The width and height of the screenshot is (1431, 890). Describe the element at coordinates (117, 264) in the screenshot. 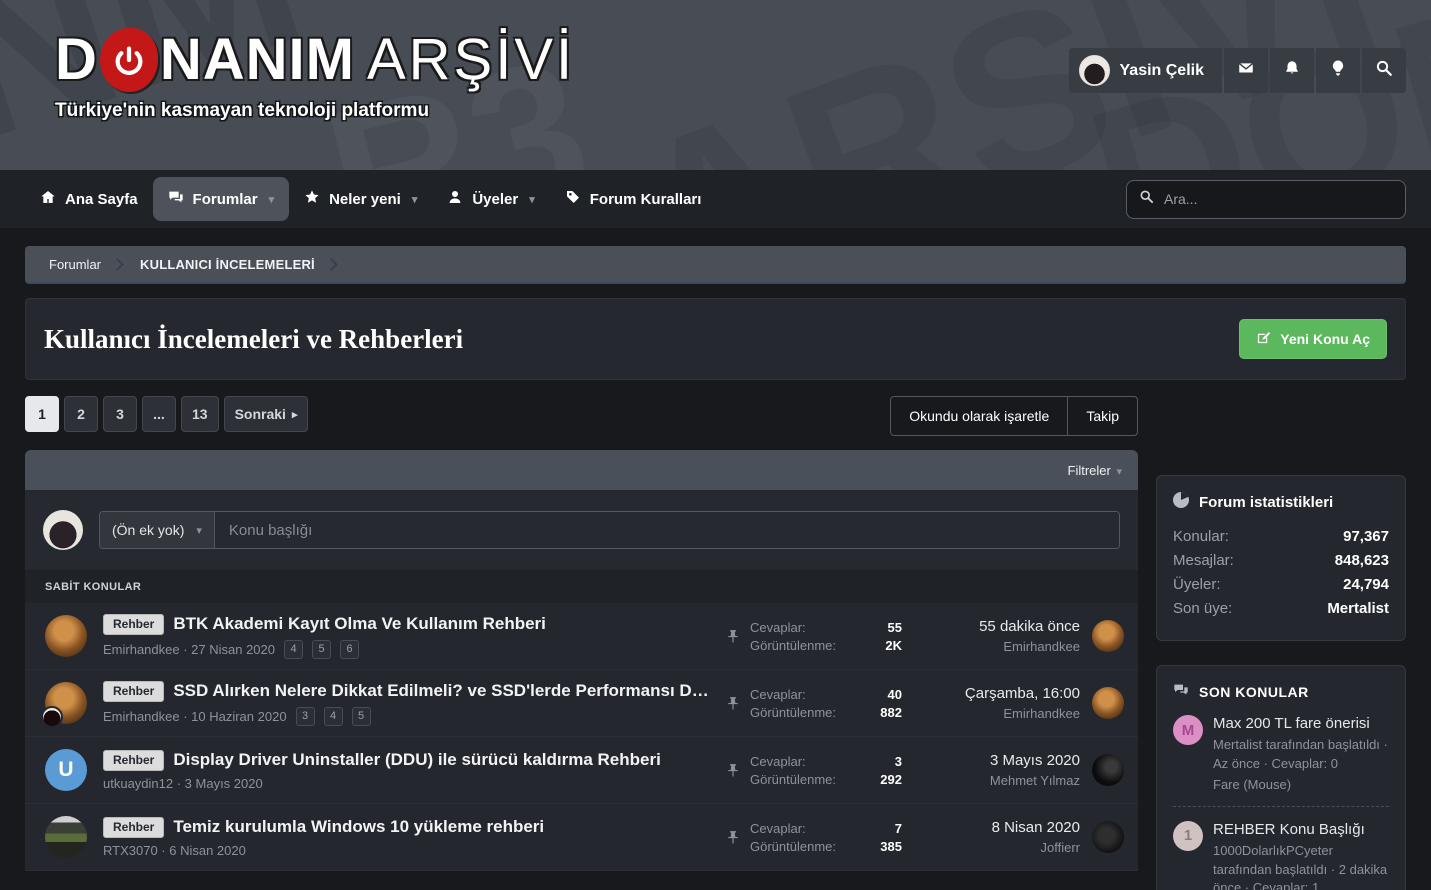

I see `chevron-right-icon` at that location.